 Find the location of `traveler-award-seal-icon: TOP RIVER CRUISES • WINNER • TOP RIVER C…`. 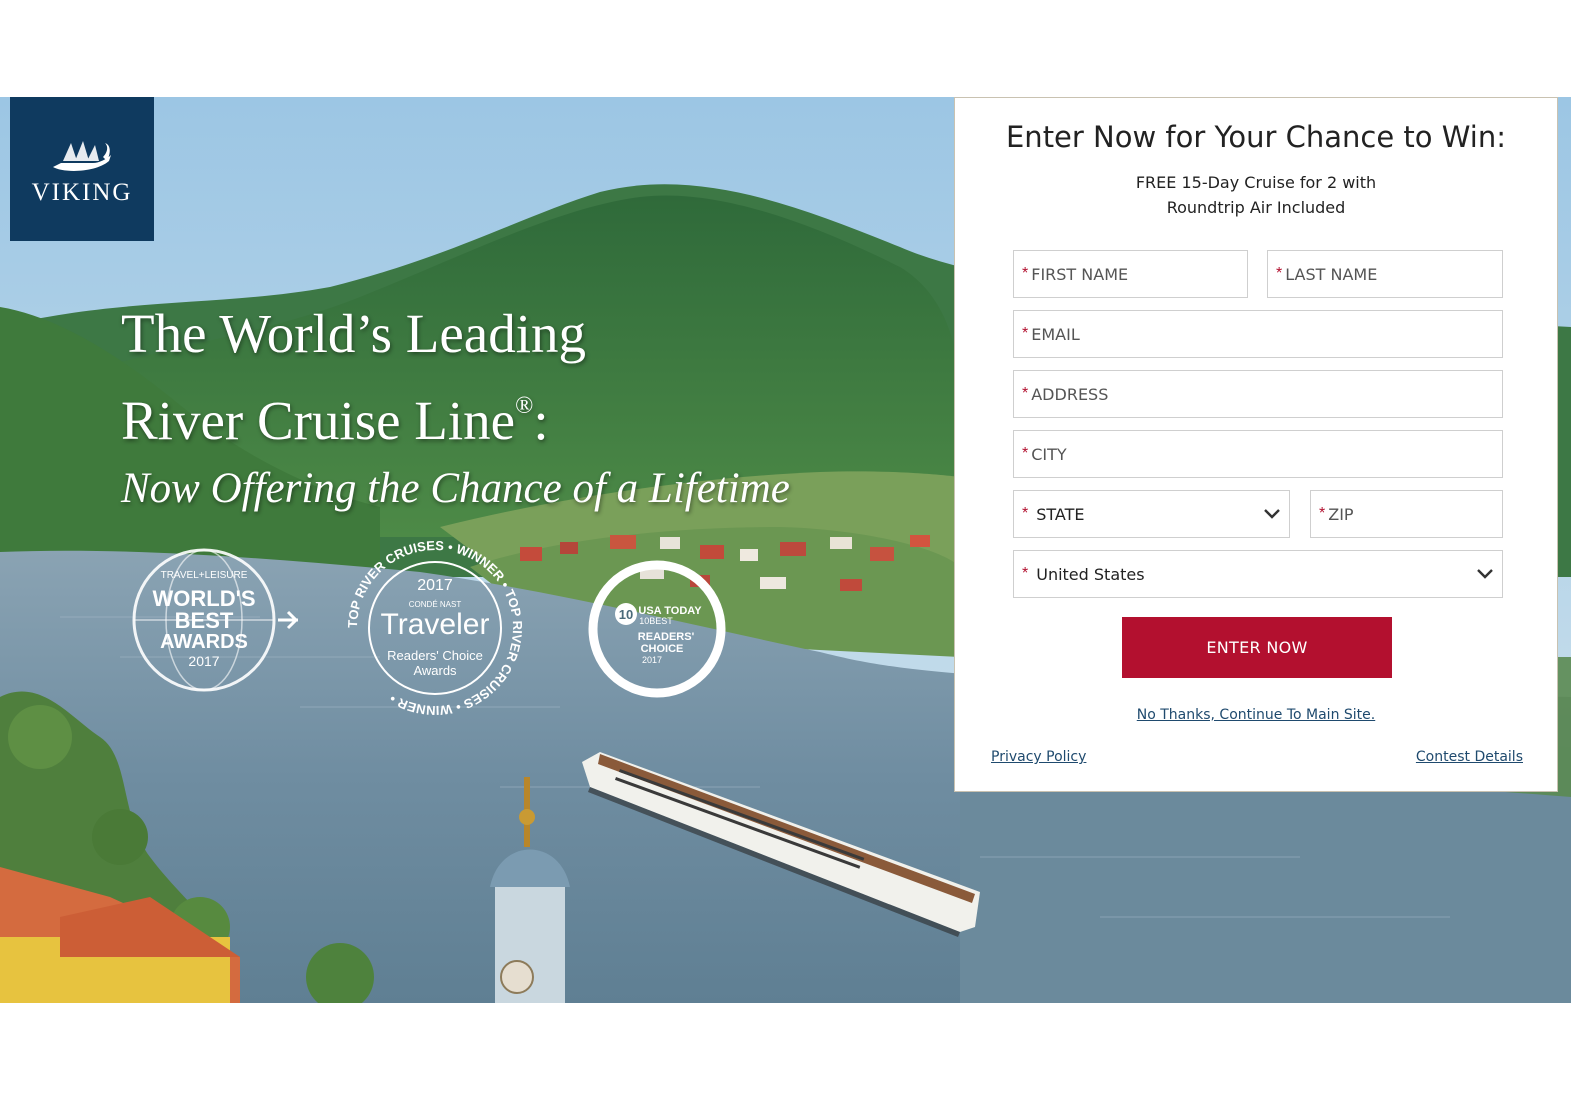

traveler-award-seal-icon: TOP RIVER CRUISES • WINNER • TOP RIVER C… is located at coordinates (435, 628).